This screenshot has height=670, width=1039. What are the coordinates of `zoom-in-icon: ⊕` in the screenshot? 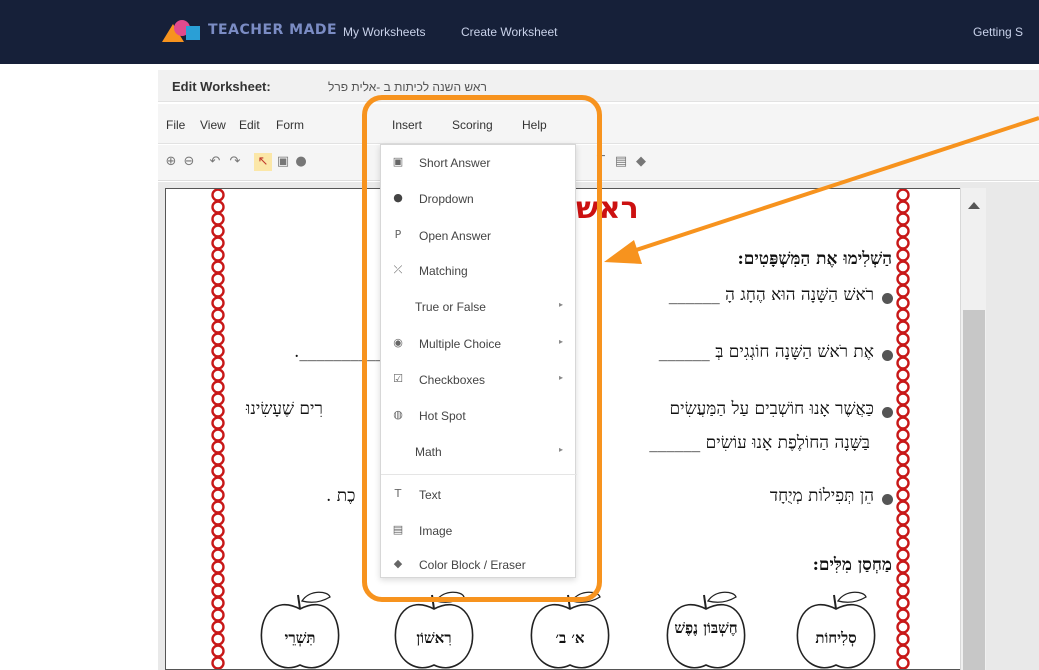 It's located at (171, 162).